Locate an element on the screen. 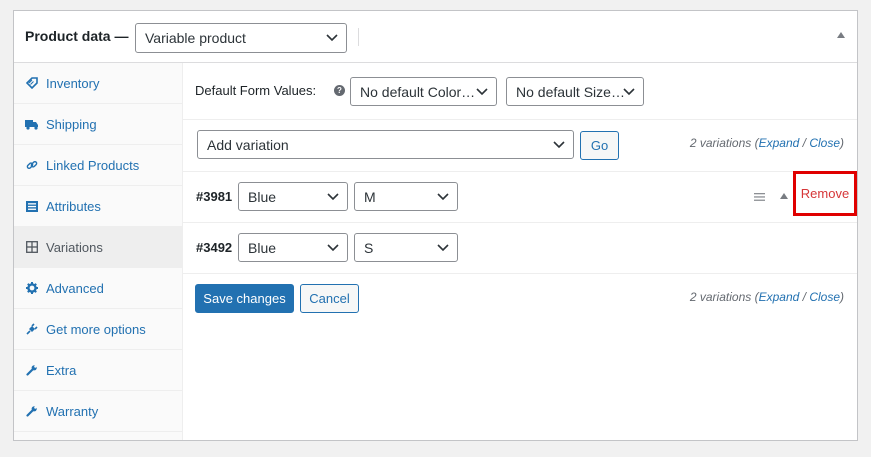 The height and width of the screenshot is (457, 871). inventory-tag-icon is located at coordinates (32, 83).